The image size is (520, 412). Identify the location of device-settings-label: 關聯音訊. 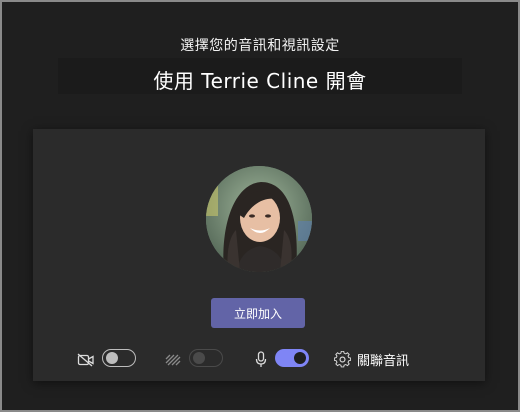
(383, 359).